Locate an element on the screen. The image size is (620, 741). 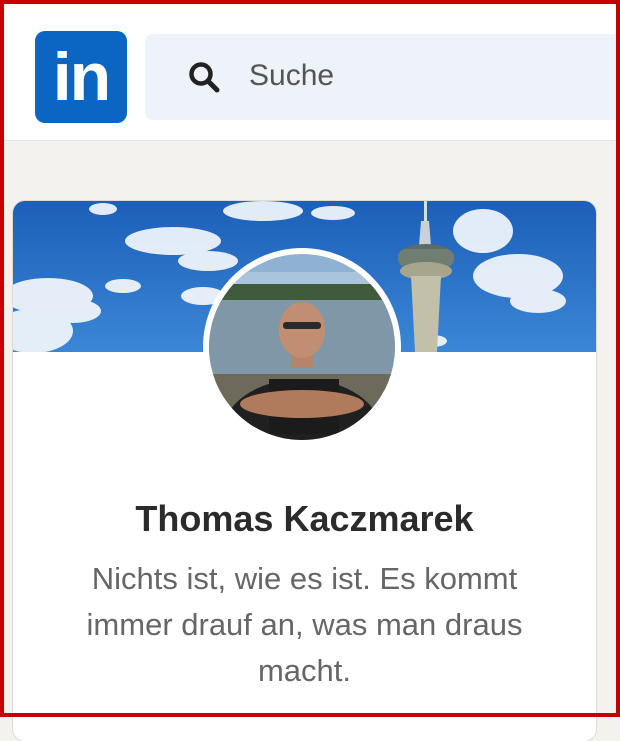
search-placeholder: Suche is located at coordinates (292, 75).